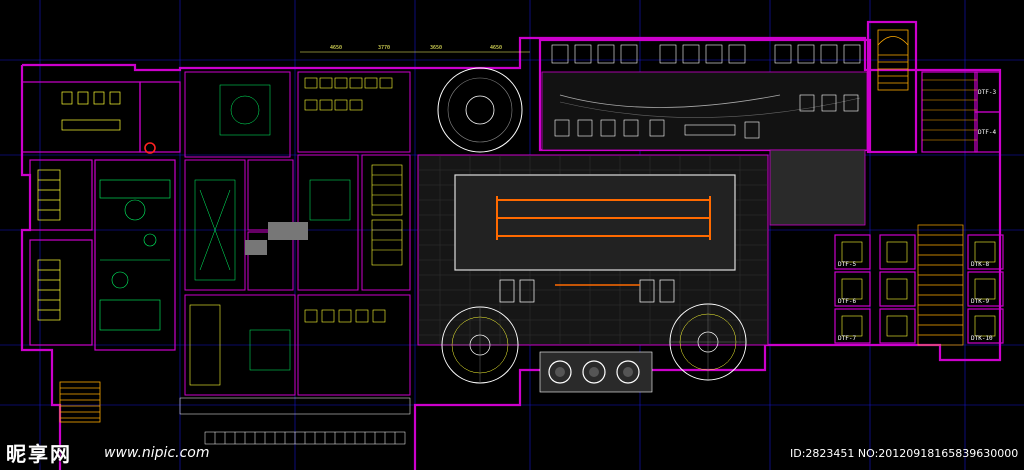 The height and width of the screenshot is (470, 1024). What do you see at coordinates (288, 231) in the screenshot?
I see `gray-block` at bounding box center [288, 231].